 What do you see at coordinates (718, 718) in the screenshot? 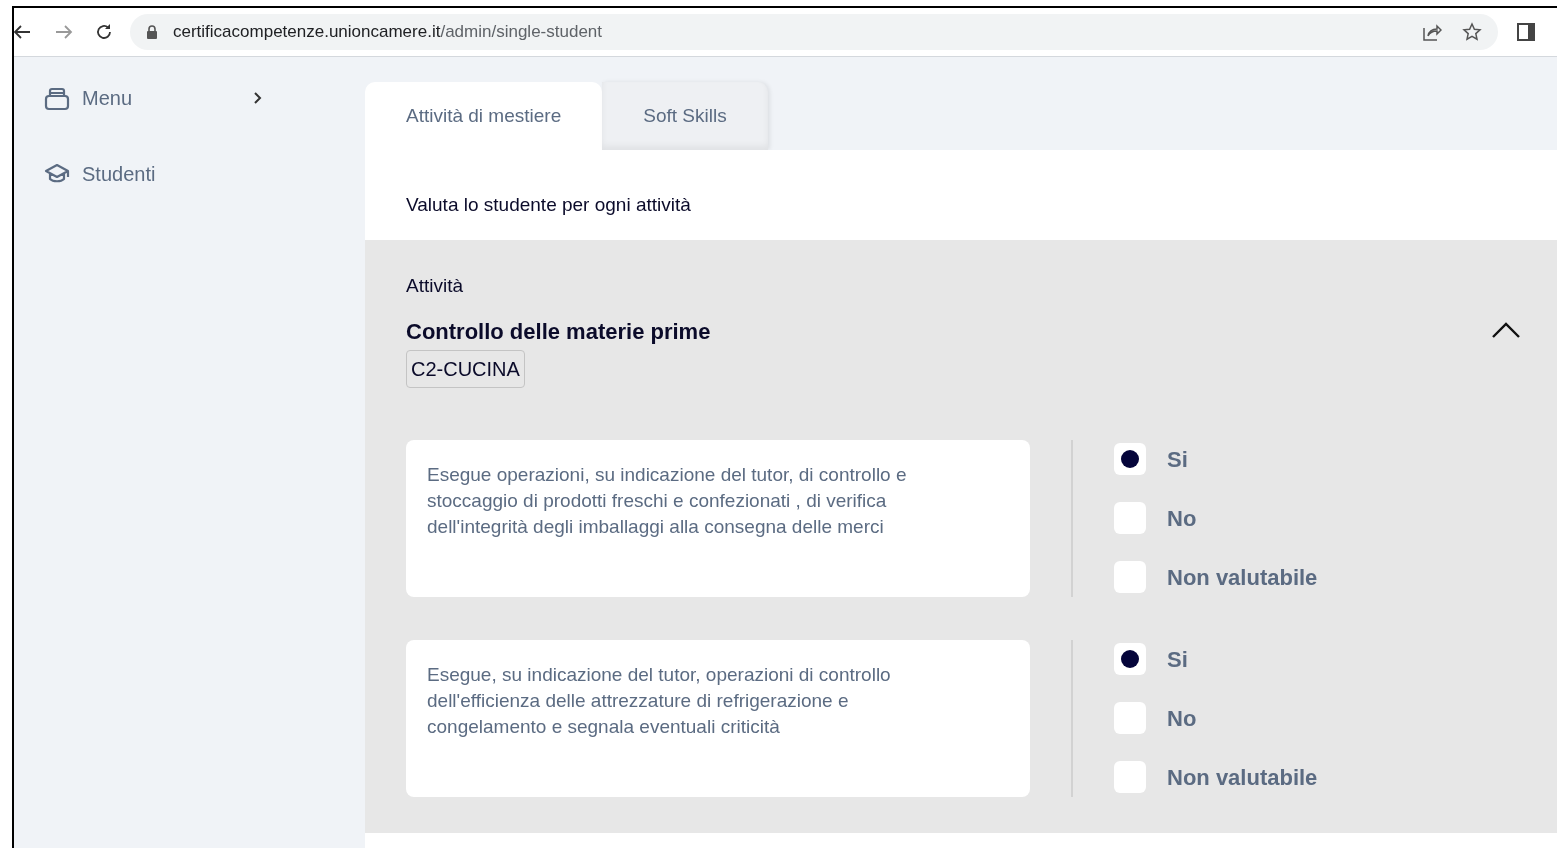
I see `activity-description: Esegue, su indicazione del tutor, operazioni di controllo dell'efficienza delle attrezzature di refrigerazione e congelamento e segnala eventuali criticità` at bounding box center [718, 718].